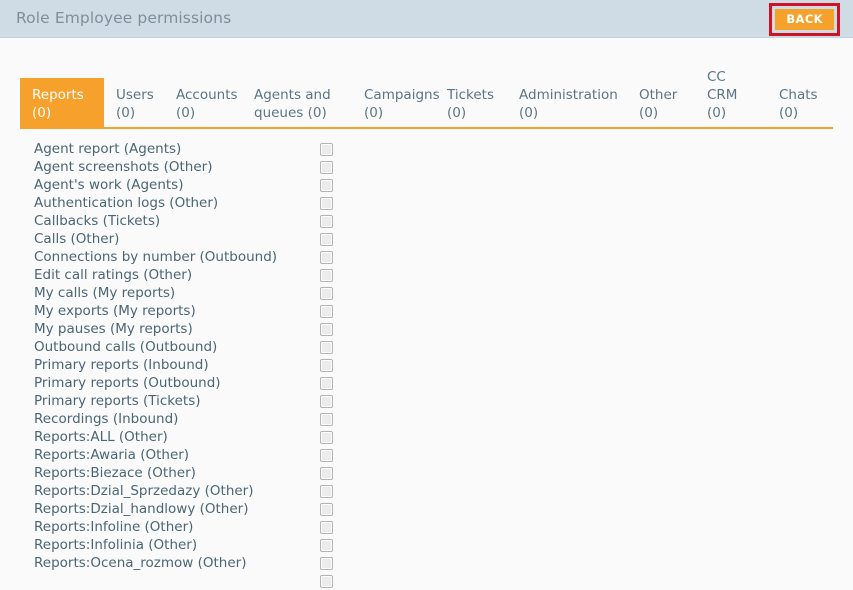  I want to click on tab-cc-crm: CC CRM (0), so click(731, 94).